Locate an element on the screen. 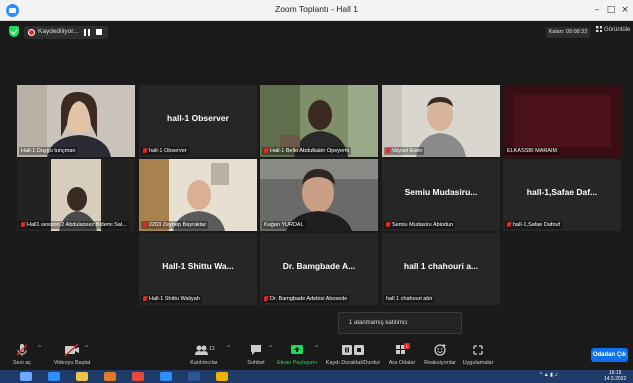 This screenshot has width=633, height=383. participant-name: Hall-1 Shittu Waliyah is located at coordinates (171, 299).